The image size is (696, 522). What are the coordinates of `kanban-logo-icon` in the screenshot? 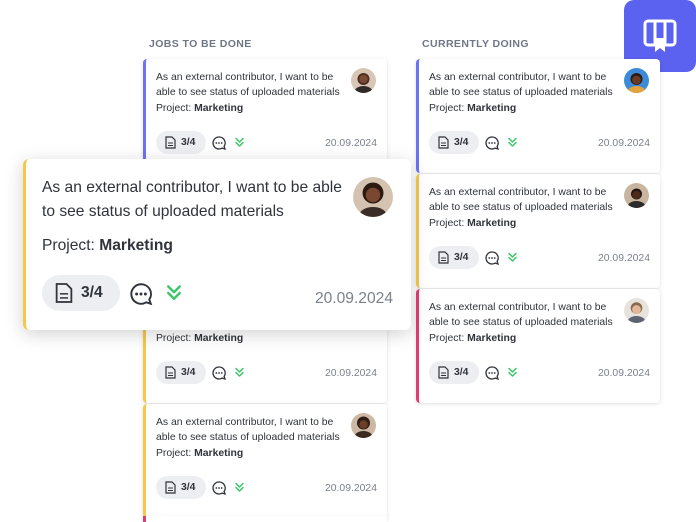 It's located at (660, 35).